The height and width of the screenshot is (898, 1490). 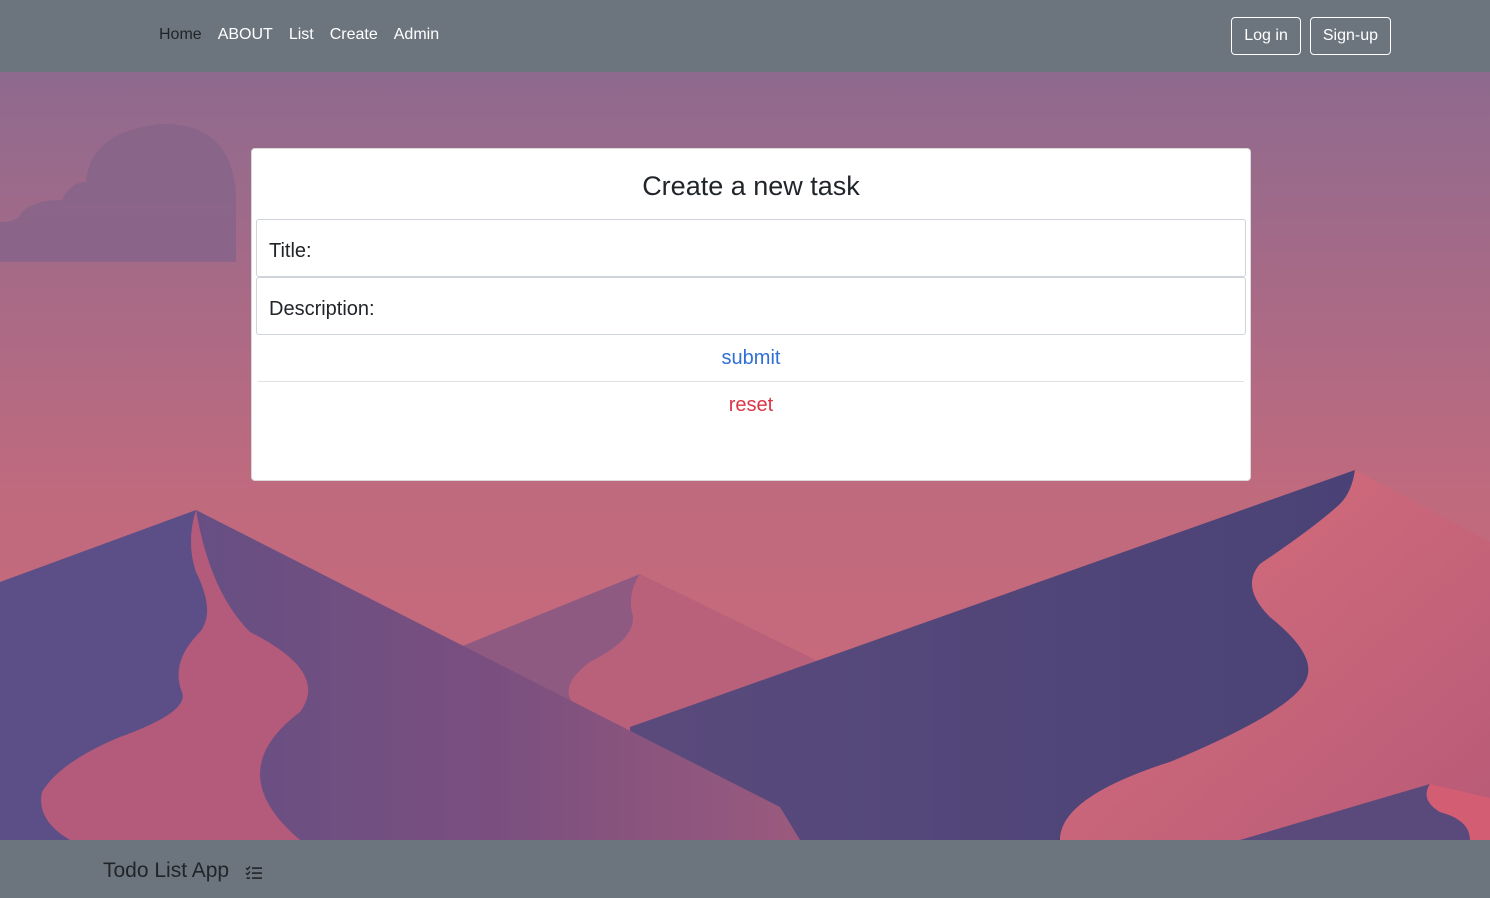 I want to click on description-label: Description:, so click(x=322, y=309).